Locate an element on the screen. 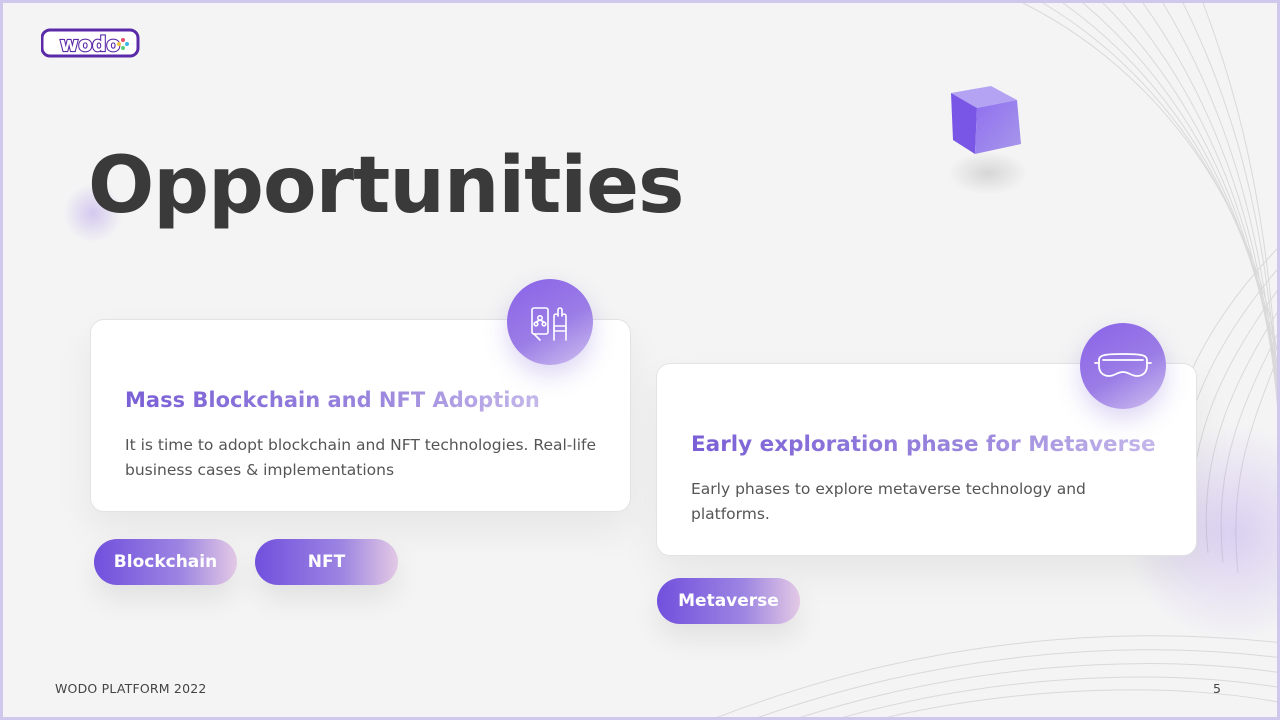  wodo-logo: wodo is located at coordinates (90, 43).